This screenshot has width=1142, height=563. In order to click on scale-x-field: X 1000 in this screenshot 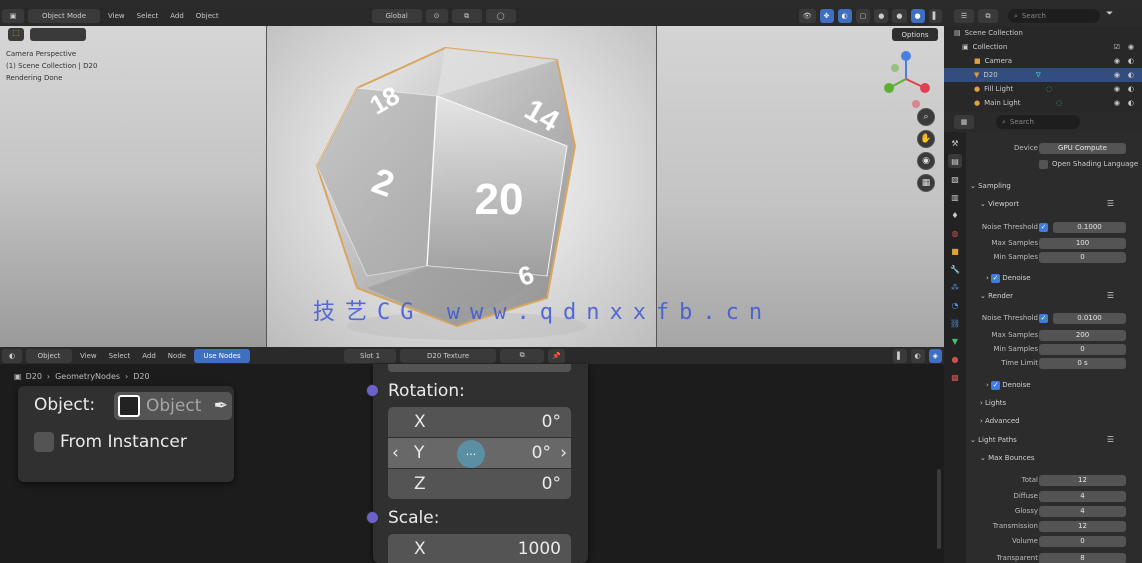, I will do `click(479, 548)`.